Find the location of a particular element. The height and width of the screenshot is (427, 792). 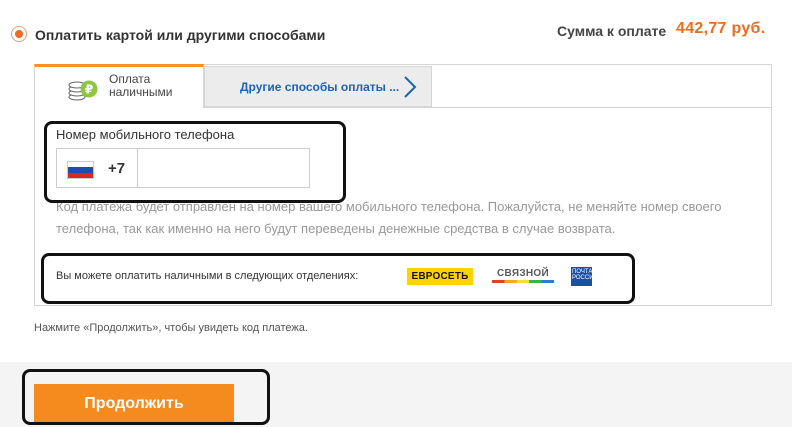

phone-field: +7 is located at coordinates (183, 168).